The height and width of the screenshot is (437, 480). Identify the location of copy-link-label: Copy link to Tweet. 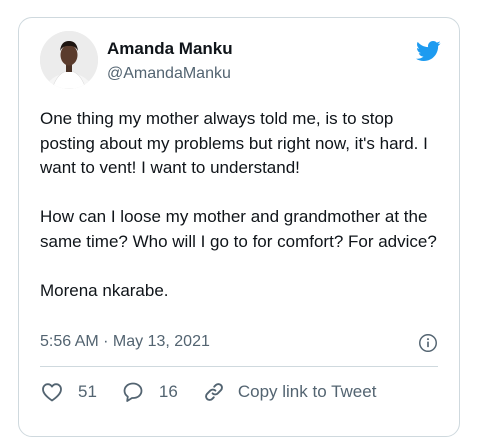
(307, 391).